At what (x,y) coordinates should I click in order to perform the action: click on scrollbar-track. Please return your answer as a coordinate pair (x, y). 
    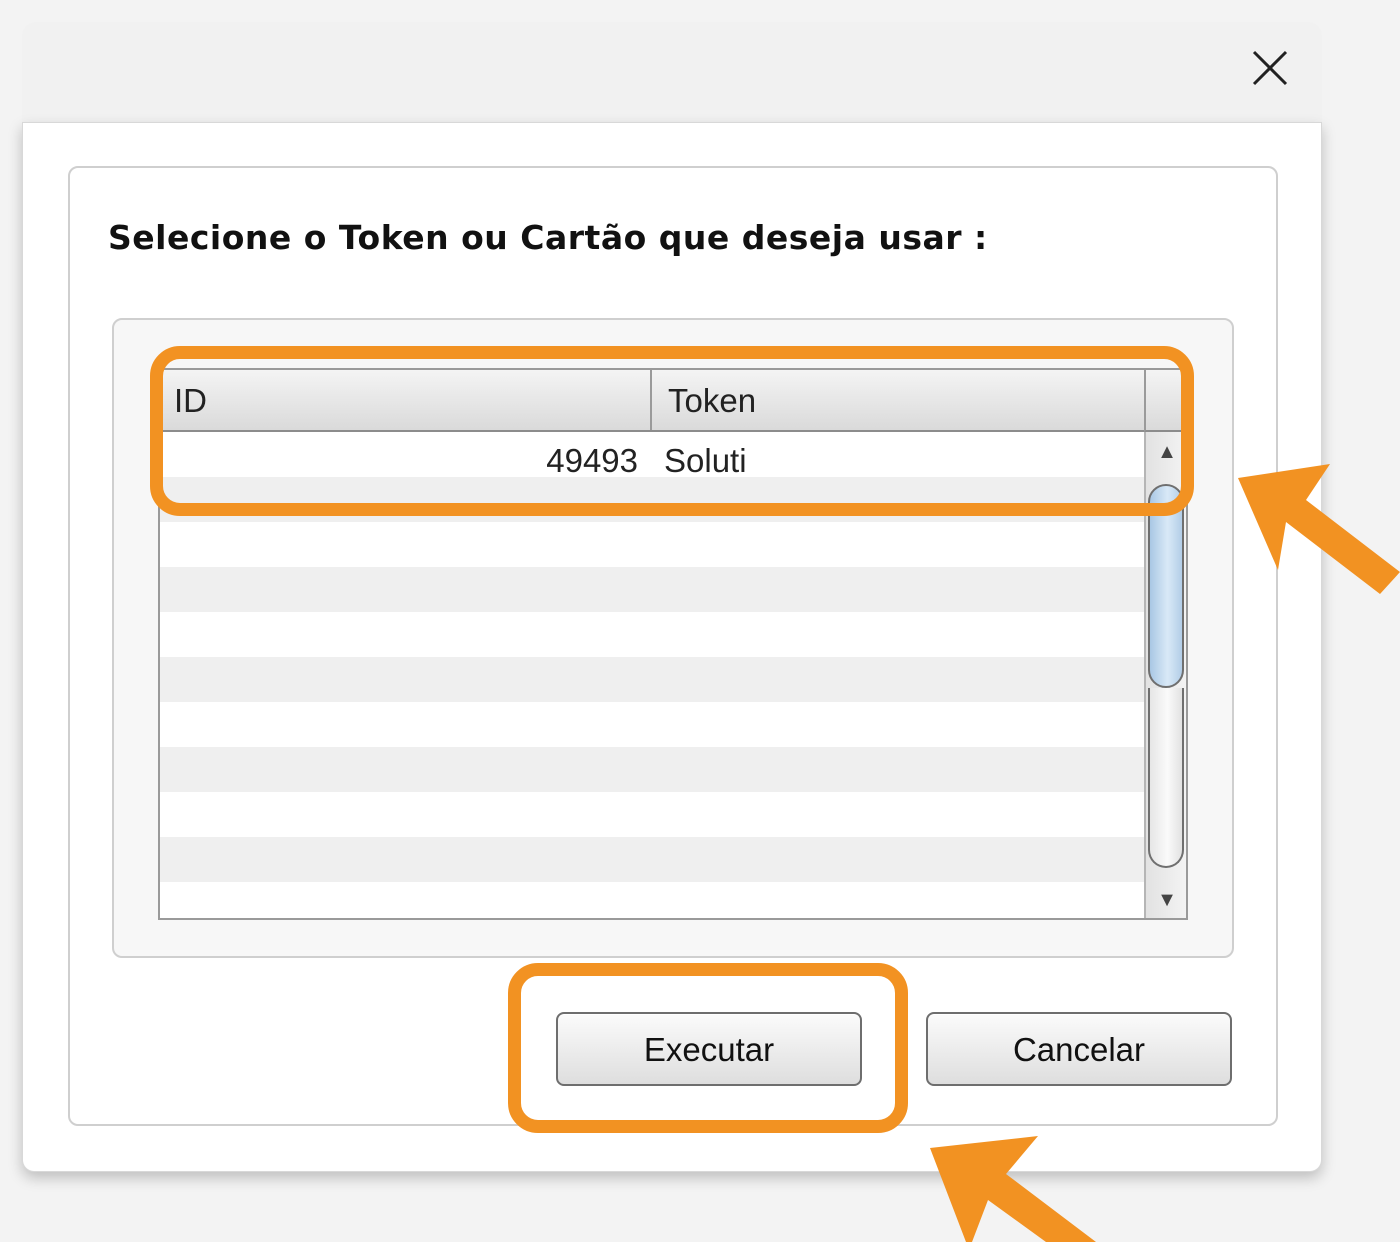
    Looking at the image, I should click on (1166, 778).